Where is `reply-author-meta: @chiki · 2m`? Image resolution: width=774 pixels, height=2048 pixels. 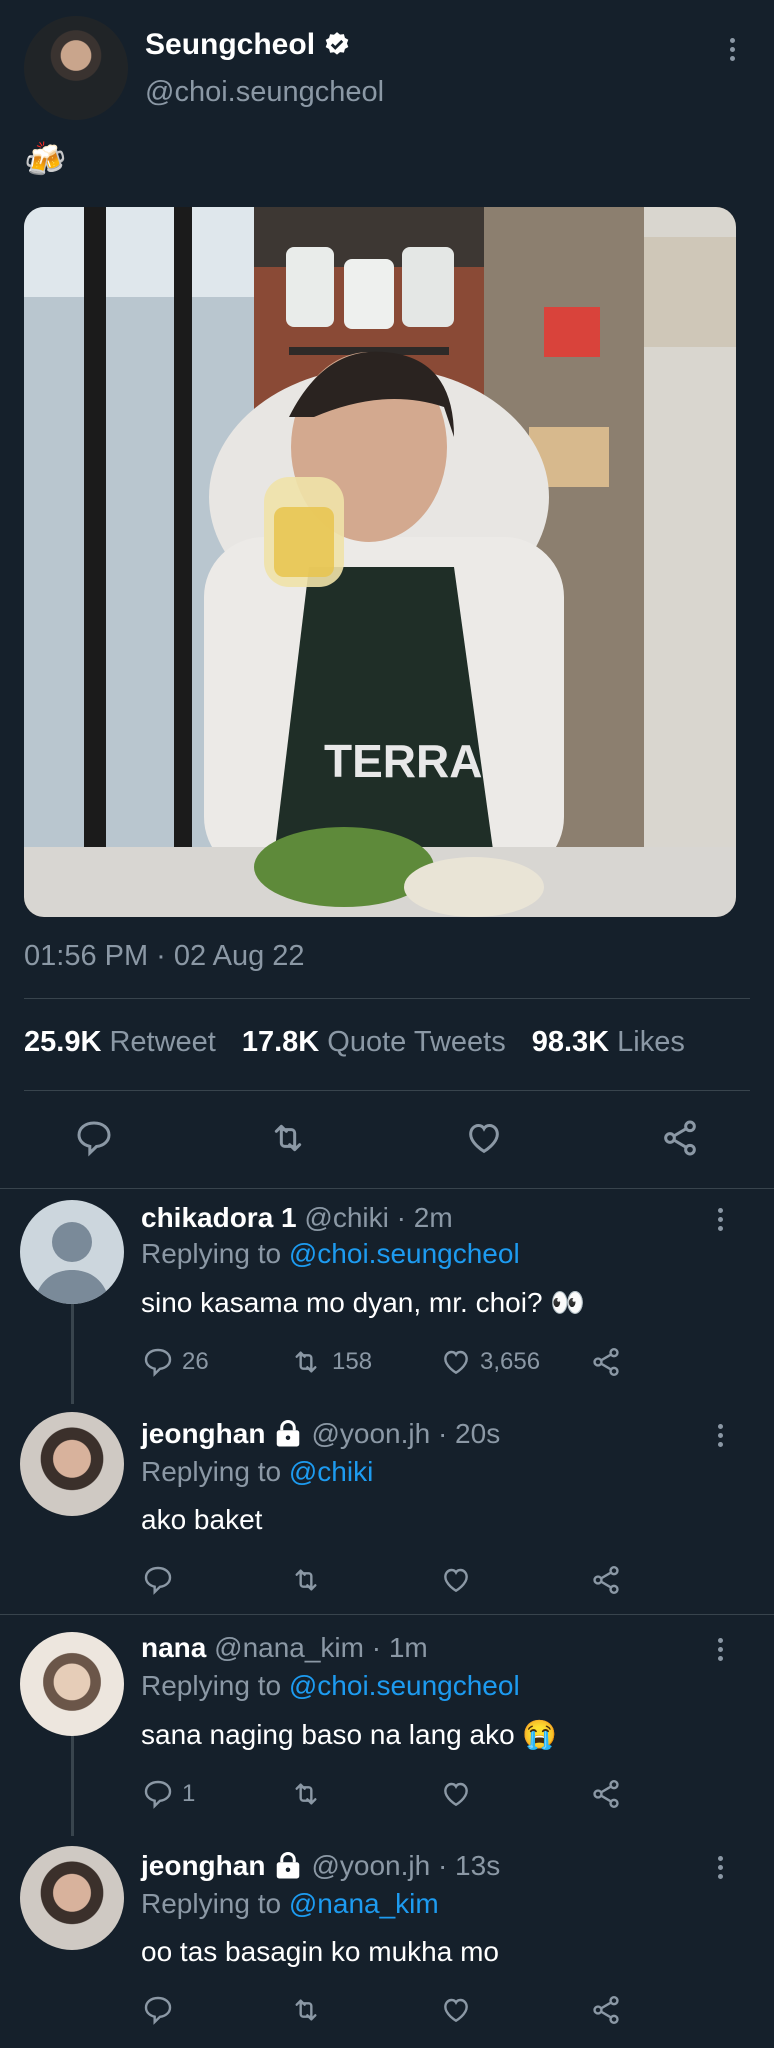
reply-author-meta: @chiki · 2m is located at coordinates (378, 1217).